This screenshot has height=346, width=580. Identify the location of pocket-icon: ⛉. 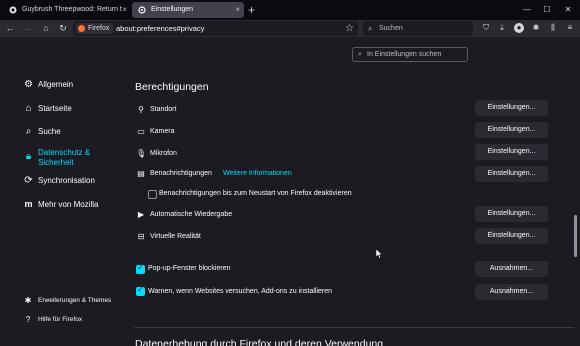
(486, 28).